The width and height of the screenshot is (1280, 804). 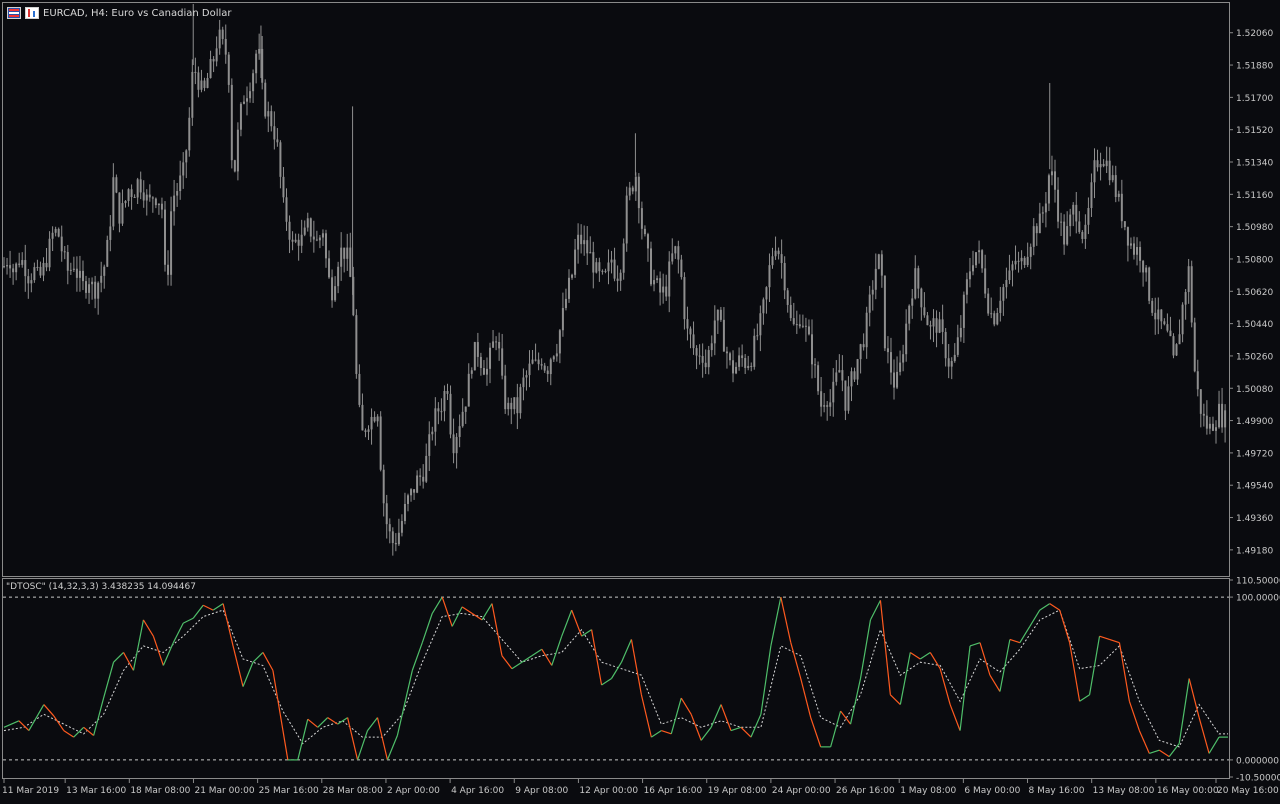 What do you see at coordinates (32, 13) in the screenshot?
I see `trade-panel-icon` at bounding box center [32, 13].